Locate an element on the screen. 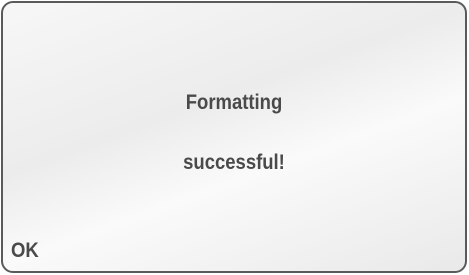 The width and height of the screenshot is (469, 275). message-line-2: successful! is located at coordinates (234, 162).